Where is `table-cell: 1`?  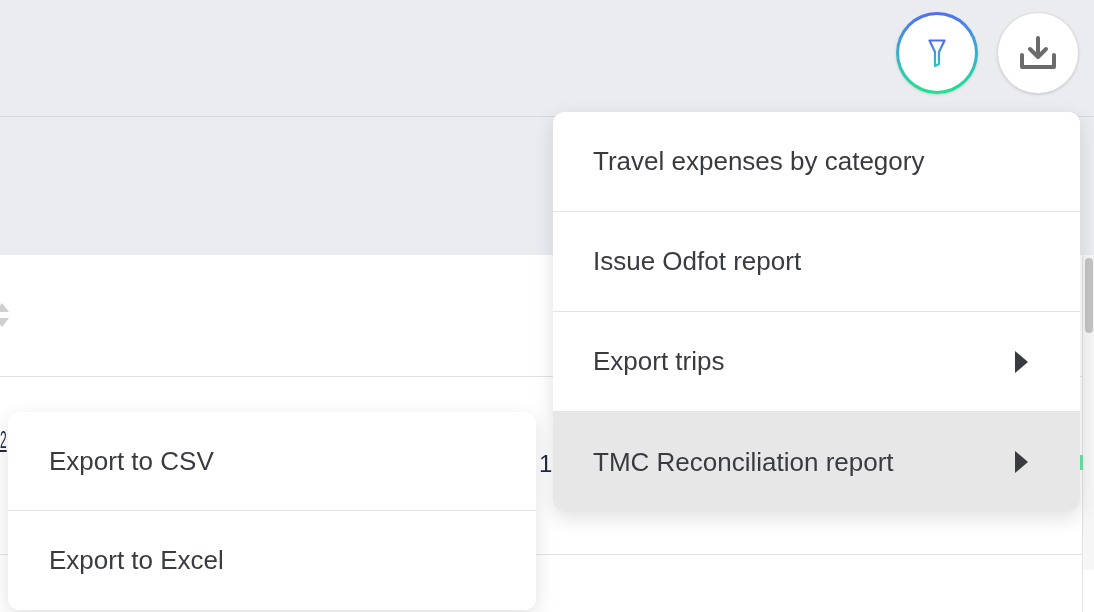 table-cell: 1 is located at coordinates (546, 464).